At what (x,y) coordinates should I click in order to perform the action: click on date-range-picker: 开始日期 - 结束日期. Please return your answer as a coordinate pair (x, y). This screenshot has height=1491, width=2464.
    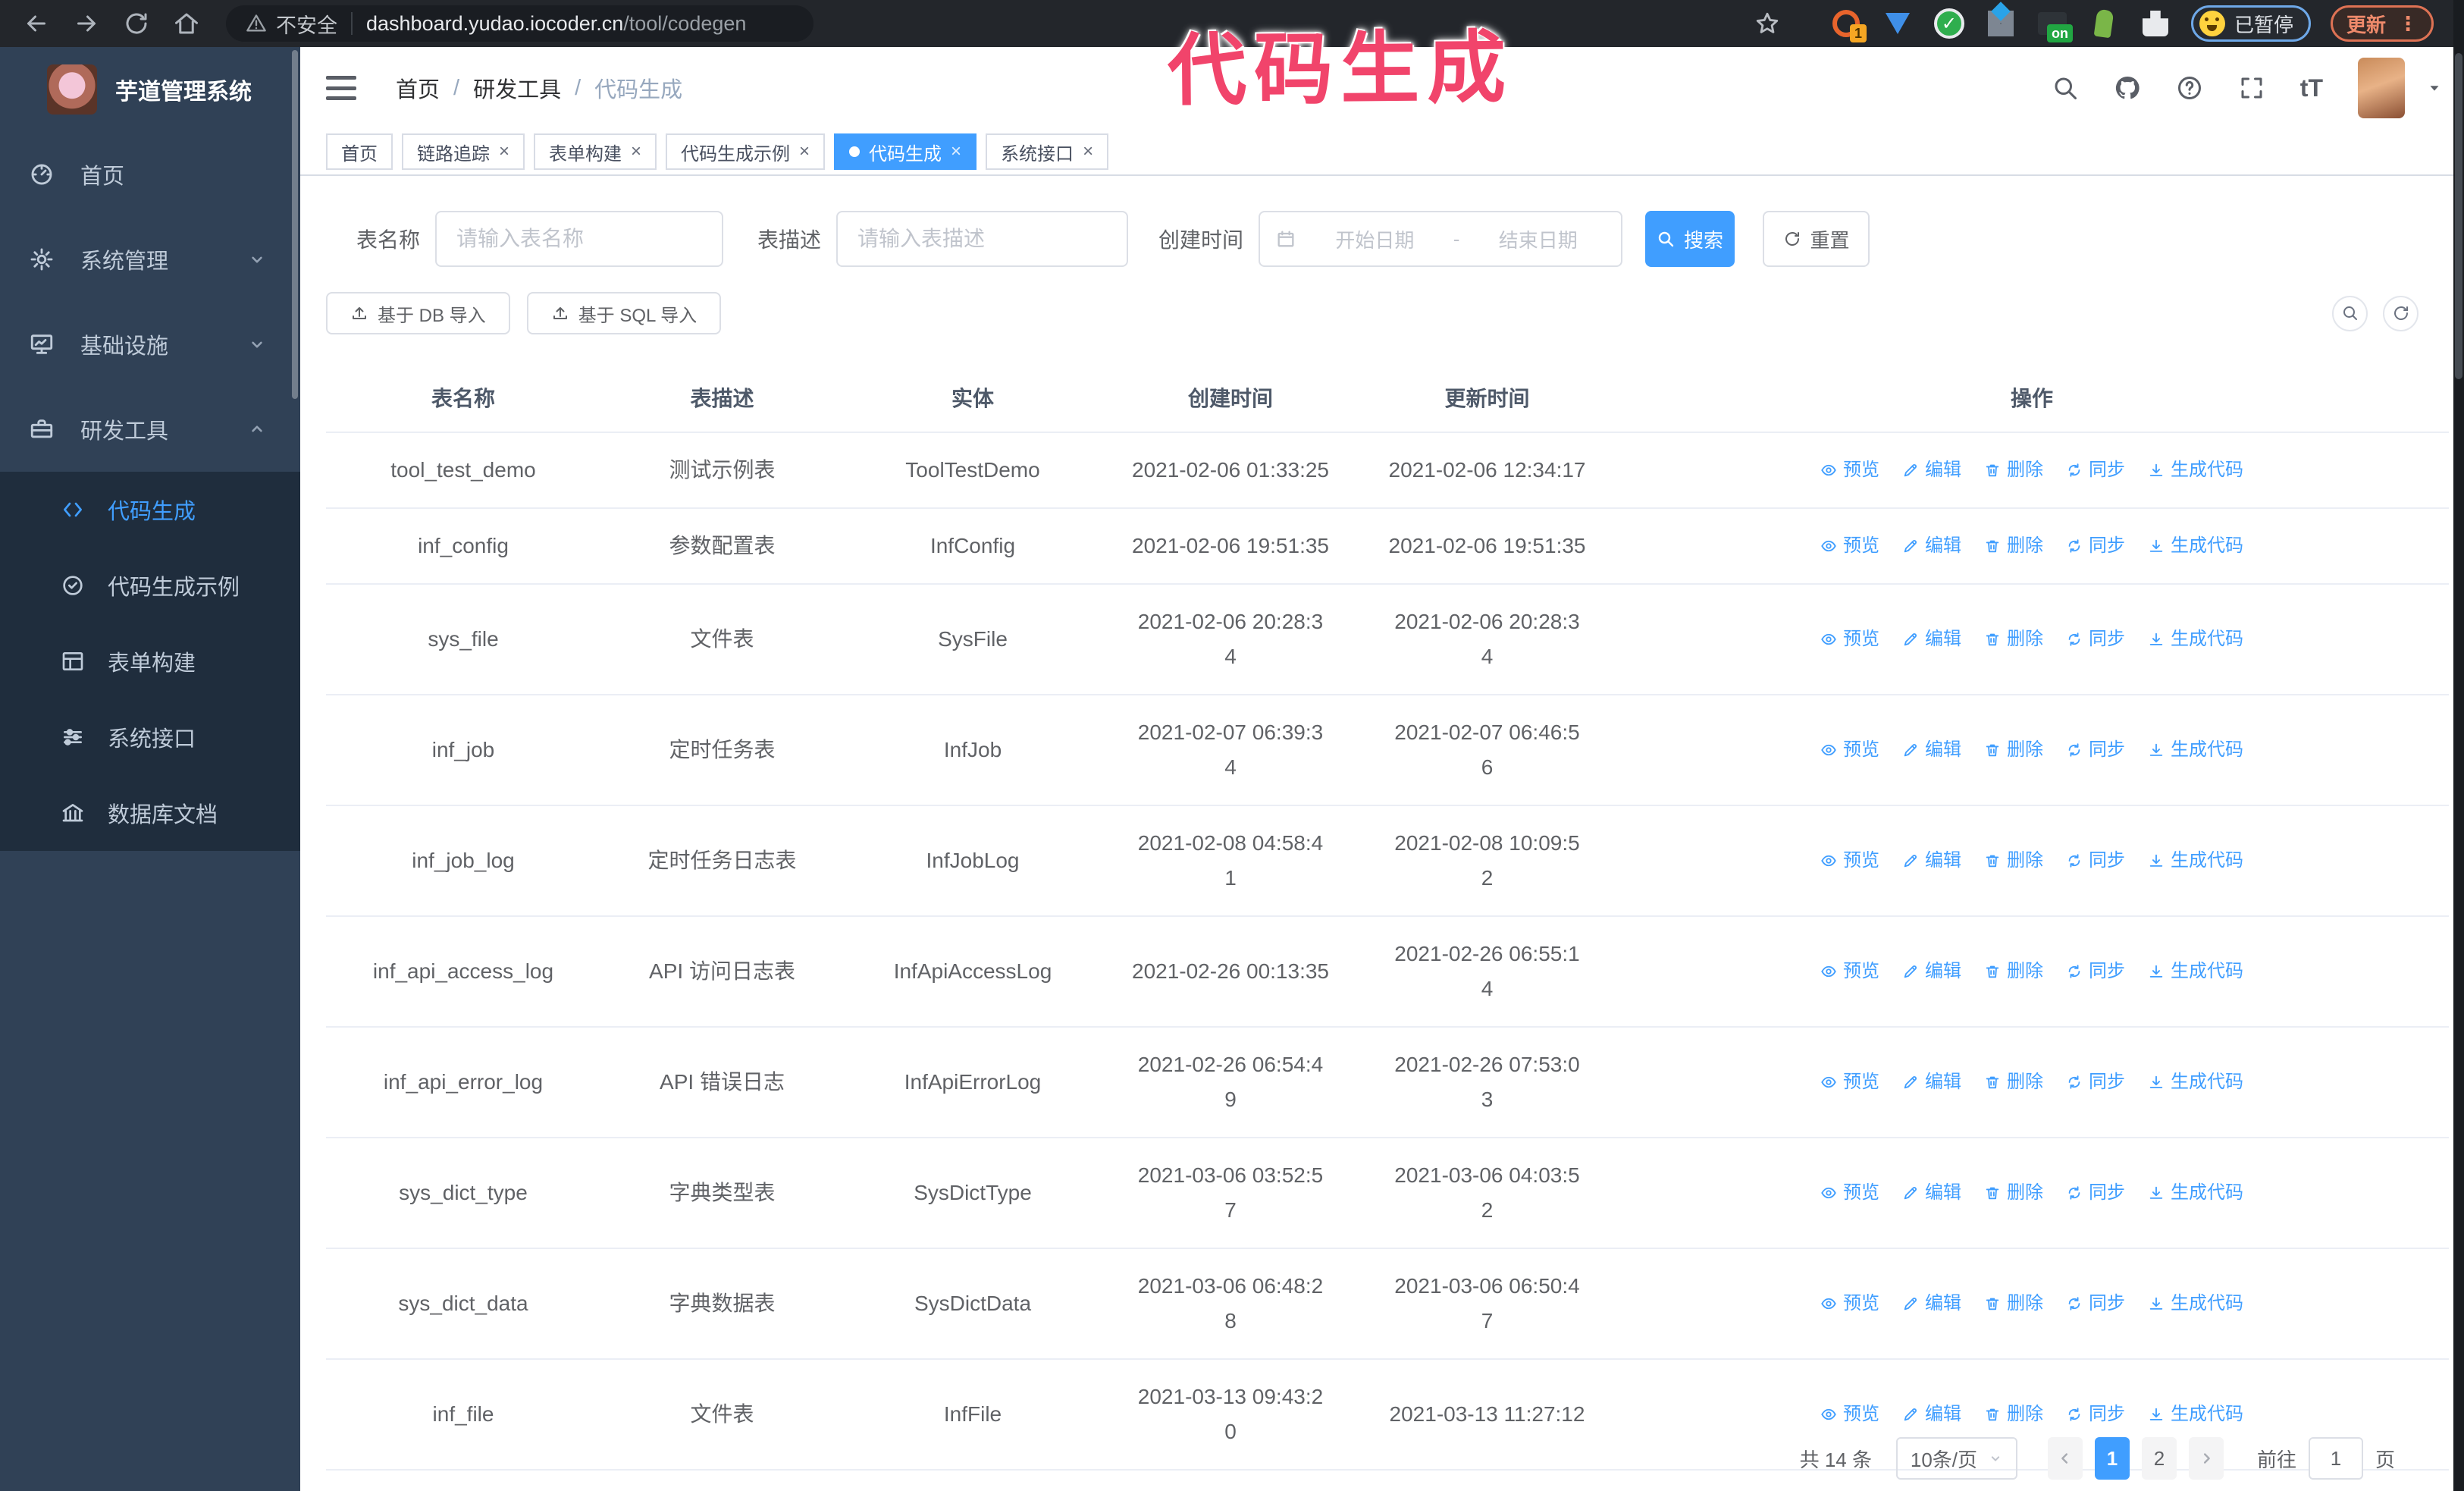
    Looking at the image, I should click on (1441, 239).